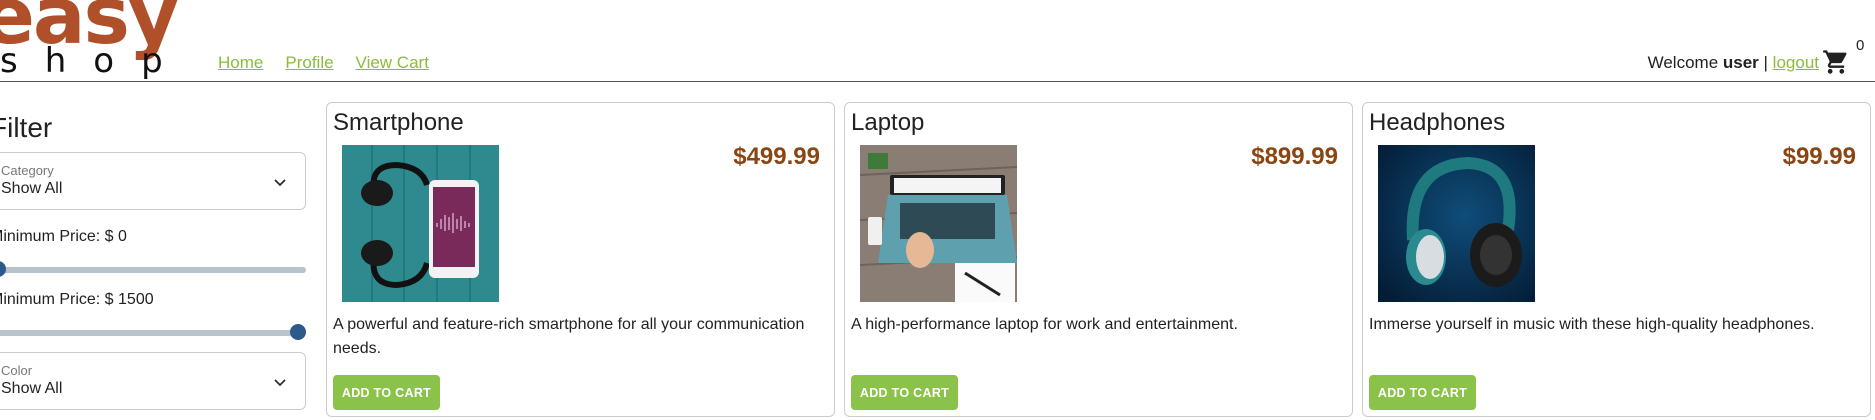  Describe the element at coordinates (309, 63) in the screenshot. I see `nav-profile-link: Profile` at that location.